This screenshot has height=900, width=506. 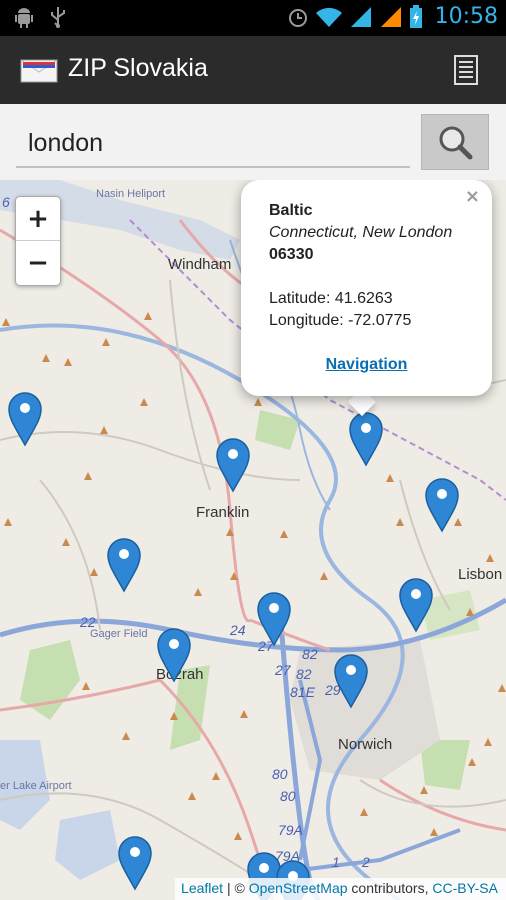 I want to click on list-menu-icon, so click(x=466, y=70).